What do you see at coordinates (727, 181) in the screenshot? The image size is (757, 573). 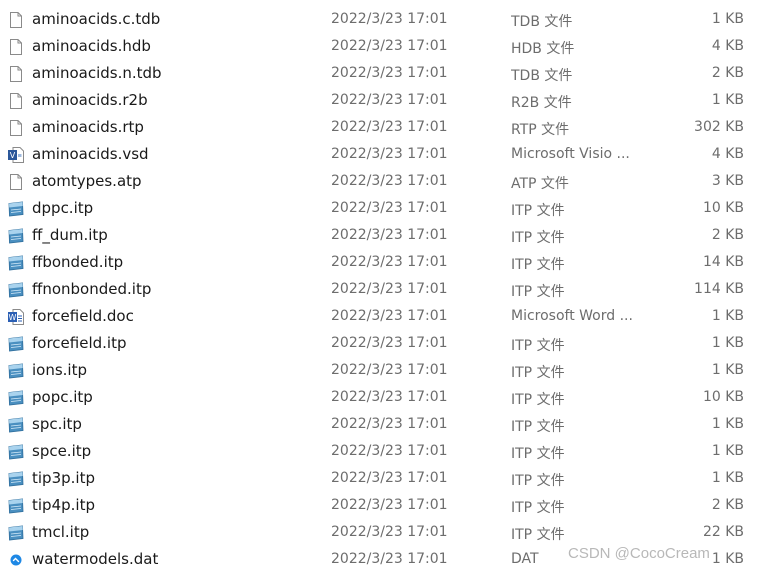 I see `file-size: 3 KB` at bounding box center [727, 181].